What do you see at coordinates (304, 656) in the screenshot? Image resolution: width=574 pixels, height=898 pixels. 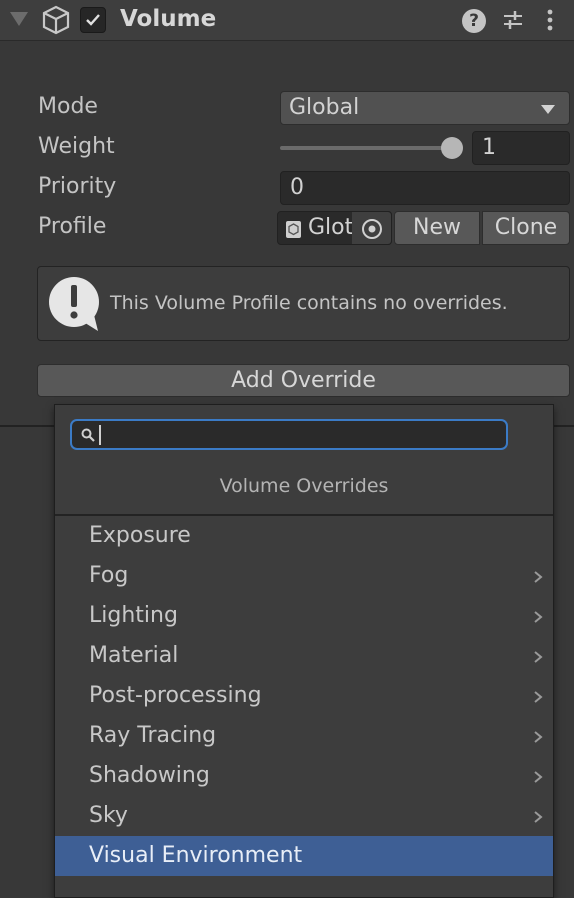 I see `menu-item-material: Material` at bounding box center [304, 656].